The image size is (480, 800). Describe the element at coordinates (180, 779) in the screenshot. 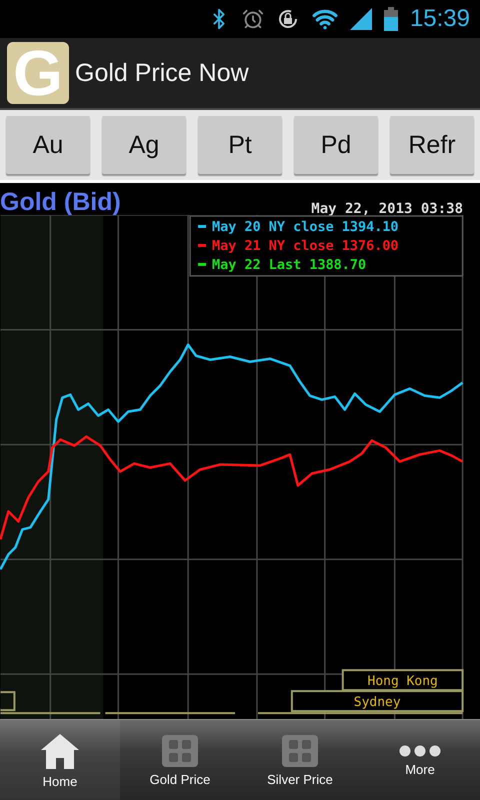

I see `tab-label: Gold Price` at that location.